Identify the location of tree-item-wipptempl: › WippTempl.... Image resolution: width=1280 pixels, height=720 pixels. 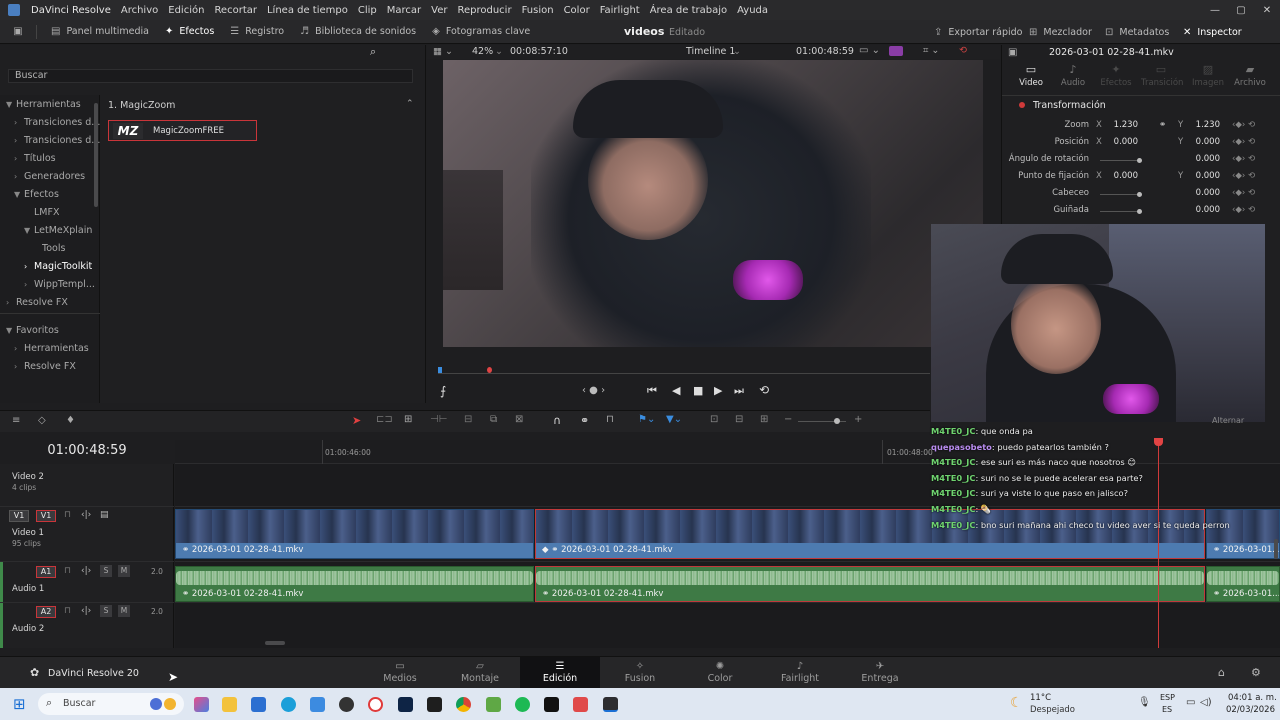
(62, 284).